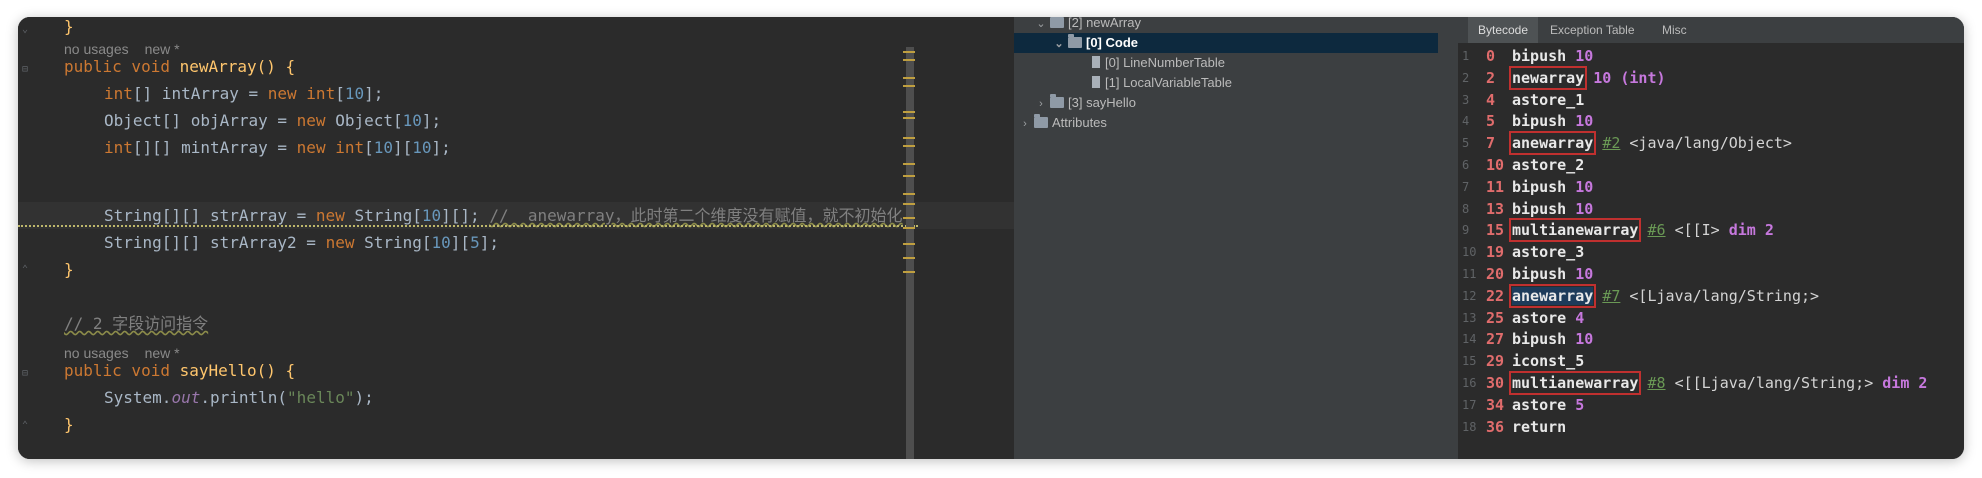  What do you see at coordinates (1469, 339) in the screenshot?
I see `line-number: 14` at bounding box center [1469, 339].